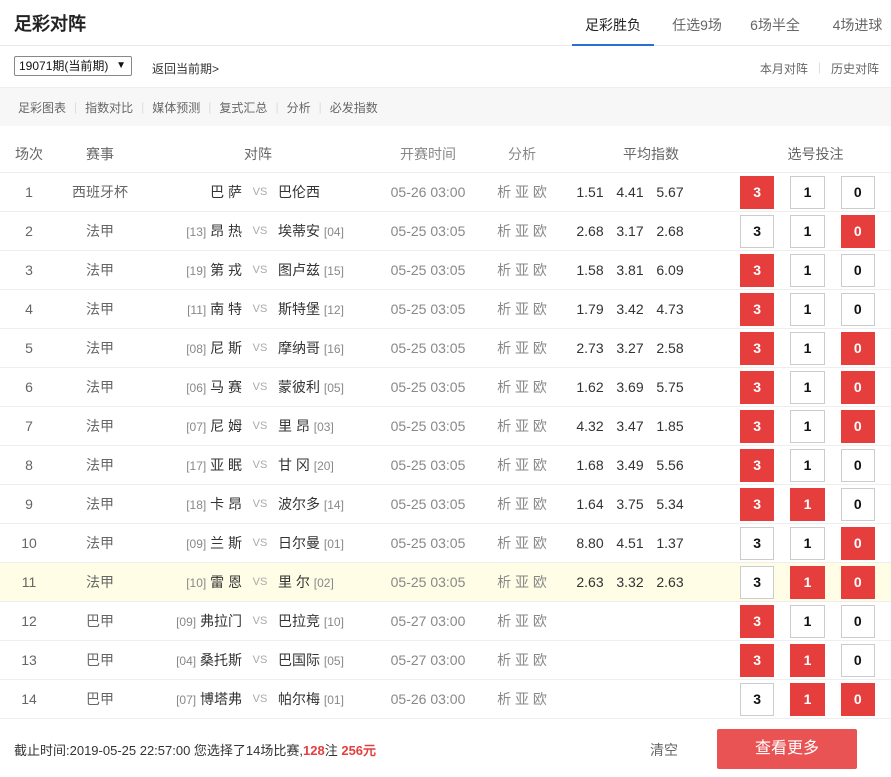 The height and width of the screenshot is (777, 891). I want to click on home-team: [08] 尼 斯, so click(192, 348).